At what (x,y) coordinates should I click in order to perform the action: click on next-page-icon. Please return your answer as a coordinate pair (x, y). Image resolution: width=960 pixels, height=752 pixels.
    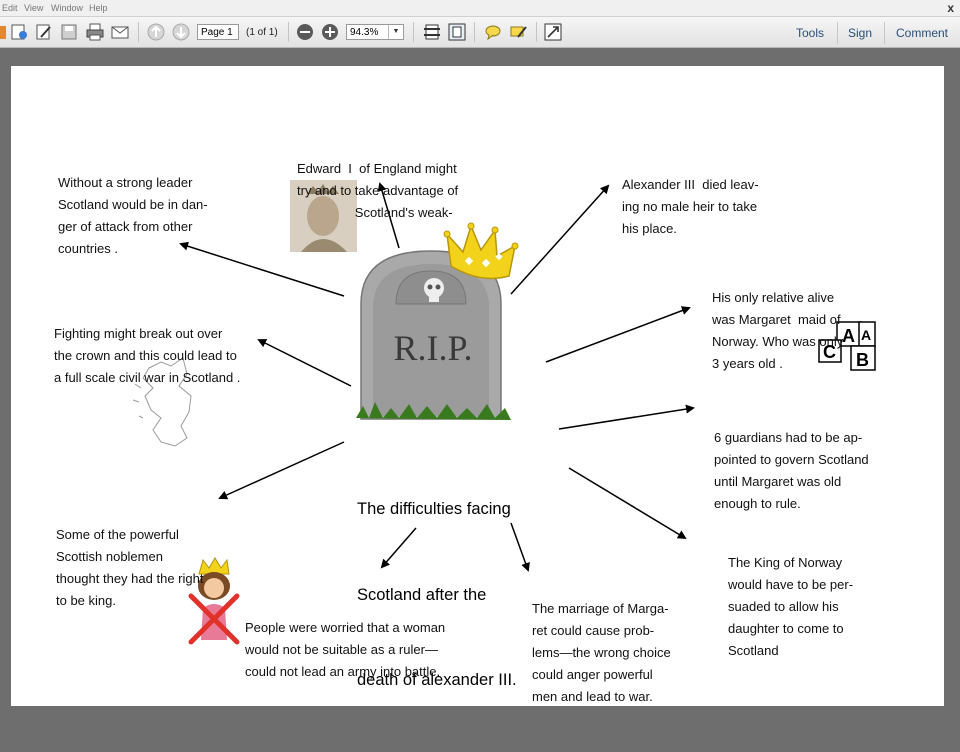
    Looking at the image, I should click on (181, 32).